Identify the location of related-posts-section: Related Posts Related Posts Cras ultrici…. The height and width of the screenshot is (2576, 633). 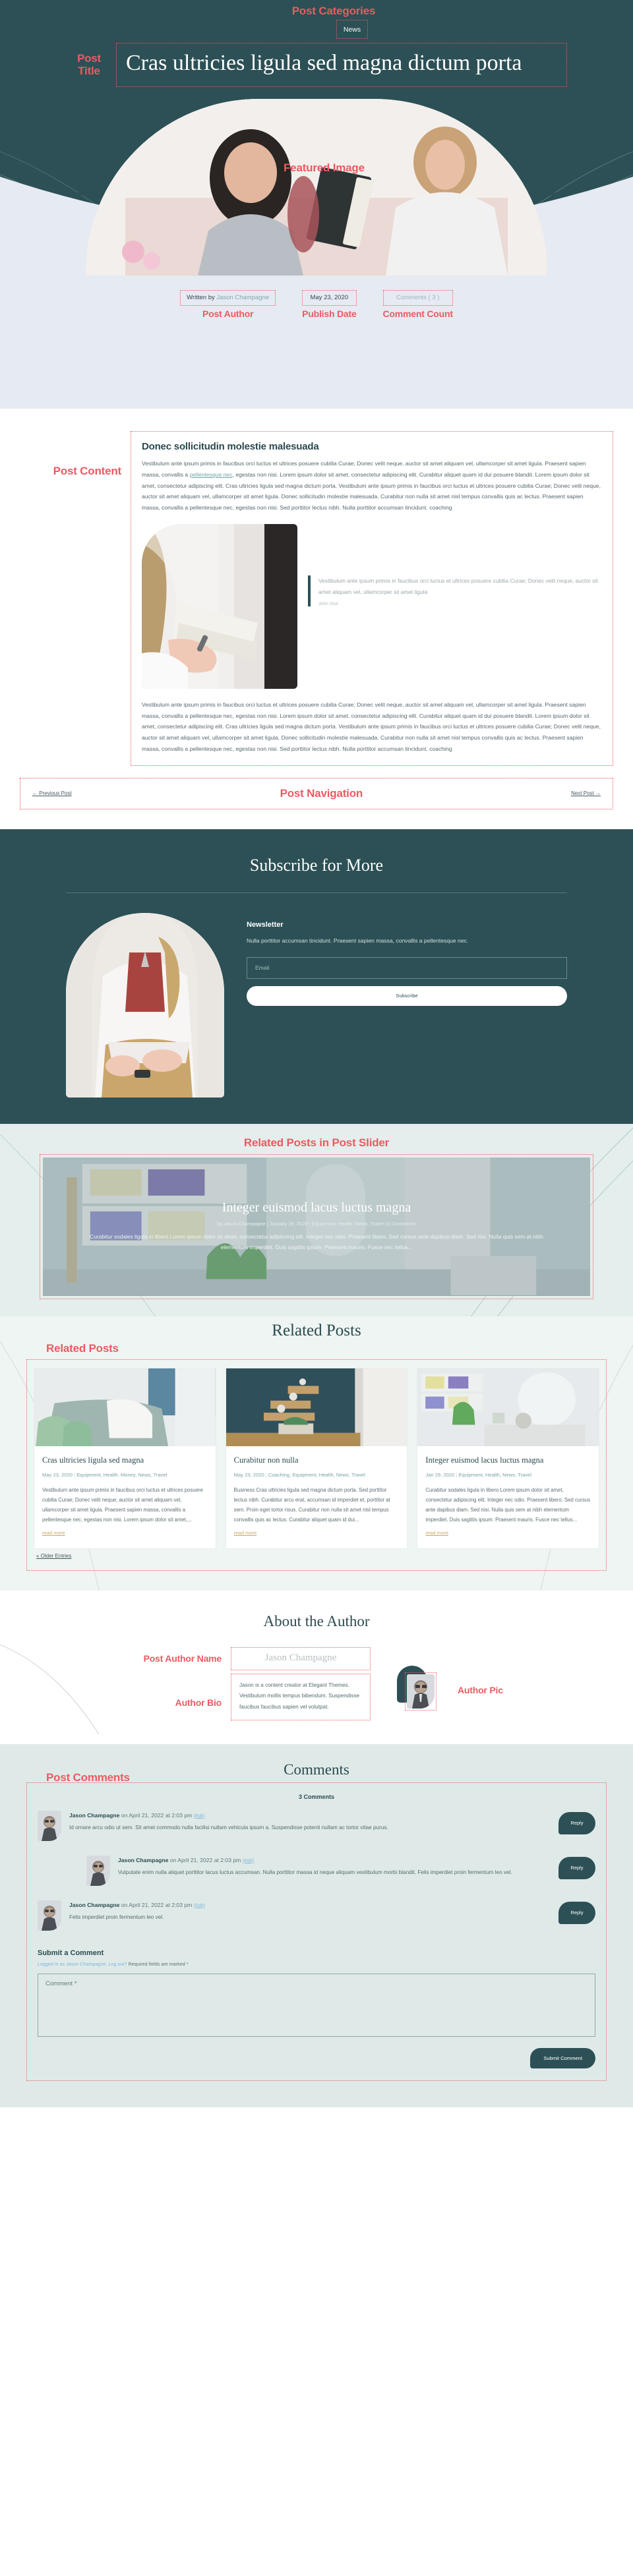
(316, 1454).